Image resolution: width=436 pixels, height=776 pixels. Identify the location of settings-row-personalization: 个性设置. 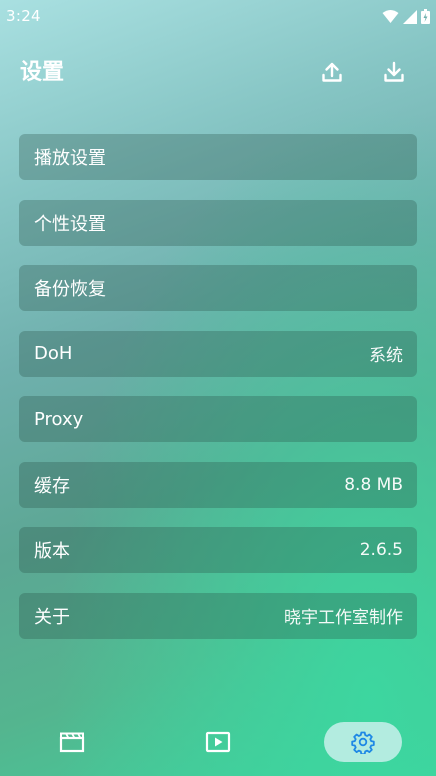
(218, 222).